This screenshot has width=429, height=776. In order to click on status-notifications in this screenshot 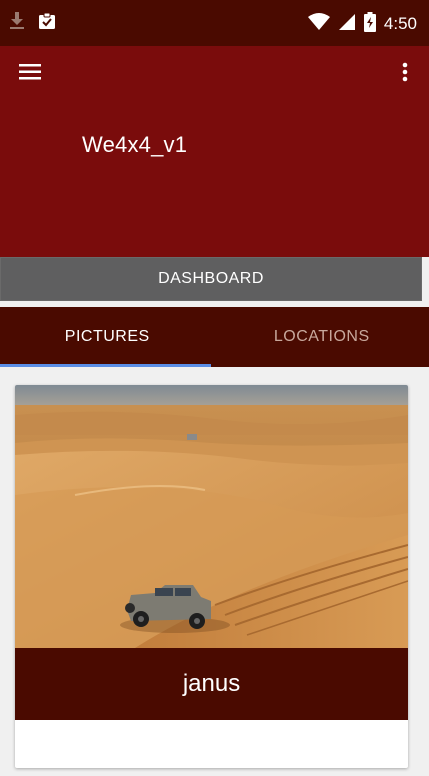, I will do `click(33, 23)`.